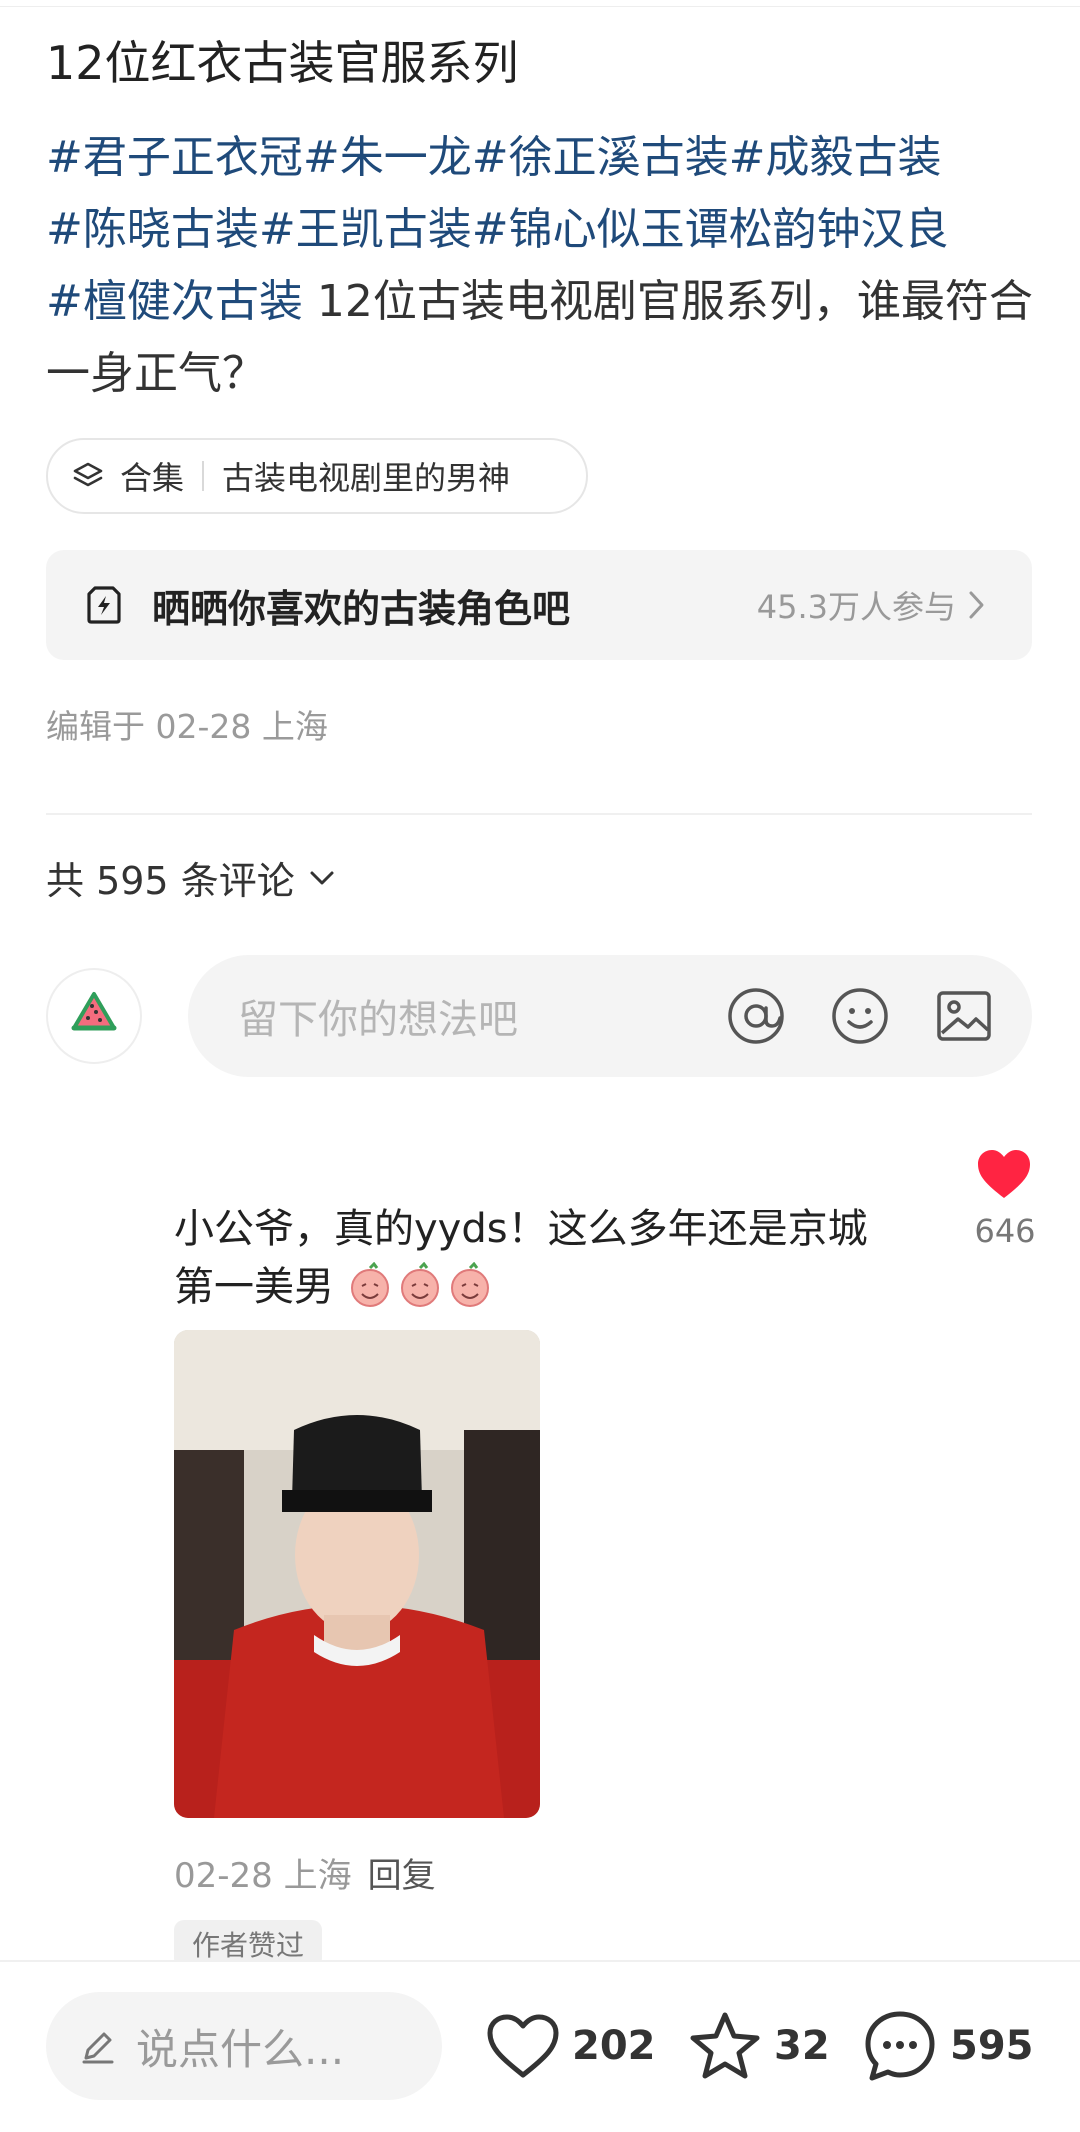 The image size is (1080, 2132). I want to click on hashtag-link: #陈晓古装, so click(152, 229).